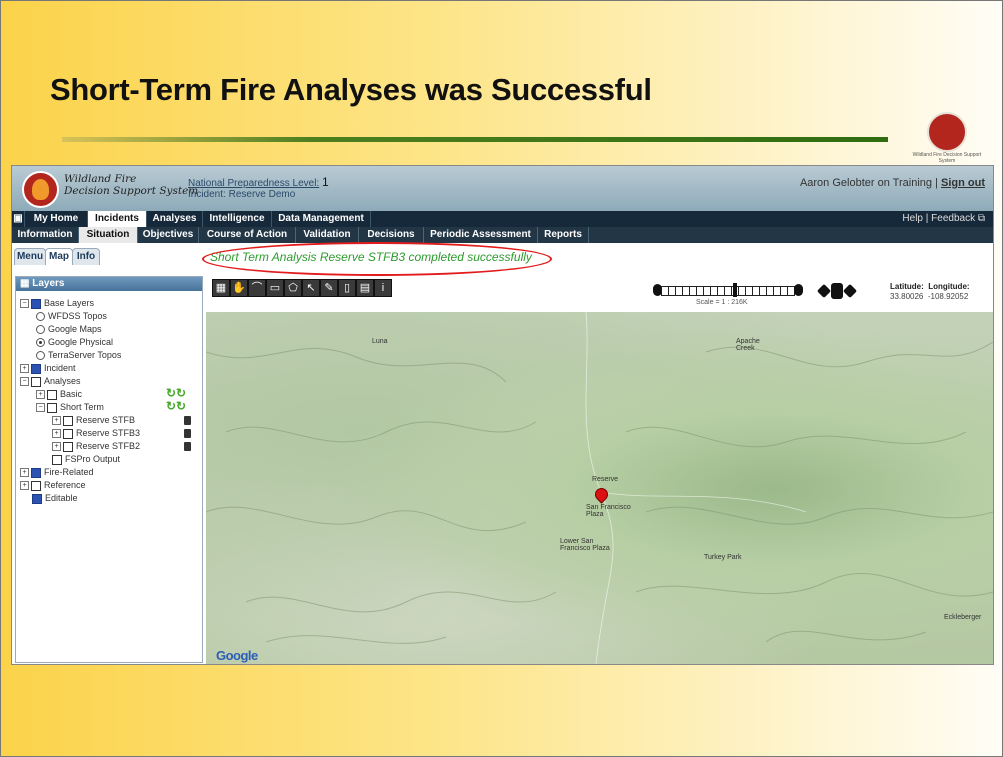  What do you see at coordinates (131, 185) in the screenshot?
I see `app-logo-text: Wildland Fire Decision Support System` at bounding box center [131, 185].